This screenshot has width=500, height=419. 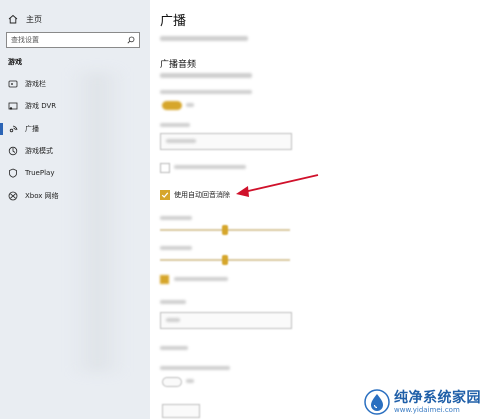 What do you see at coordinates (40, 173) in the screenshot?
I see `sidebar-item-label: TruePlay` at bounding box center [40, 173].